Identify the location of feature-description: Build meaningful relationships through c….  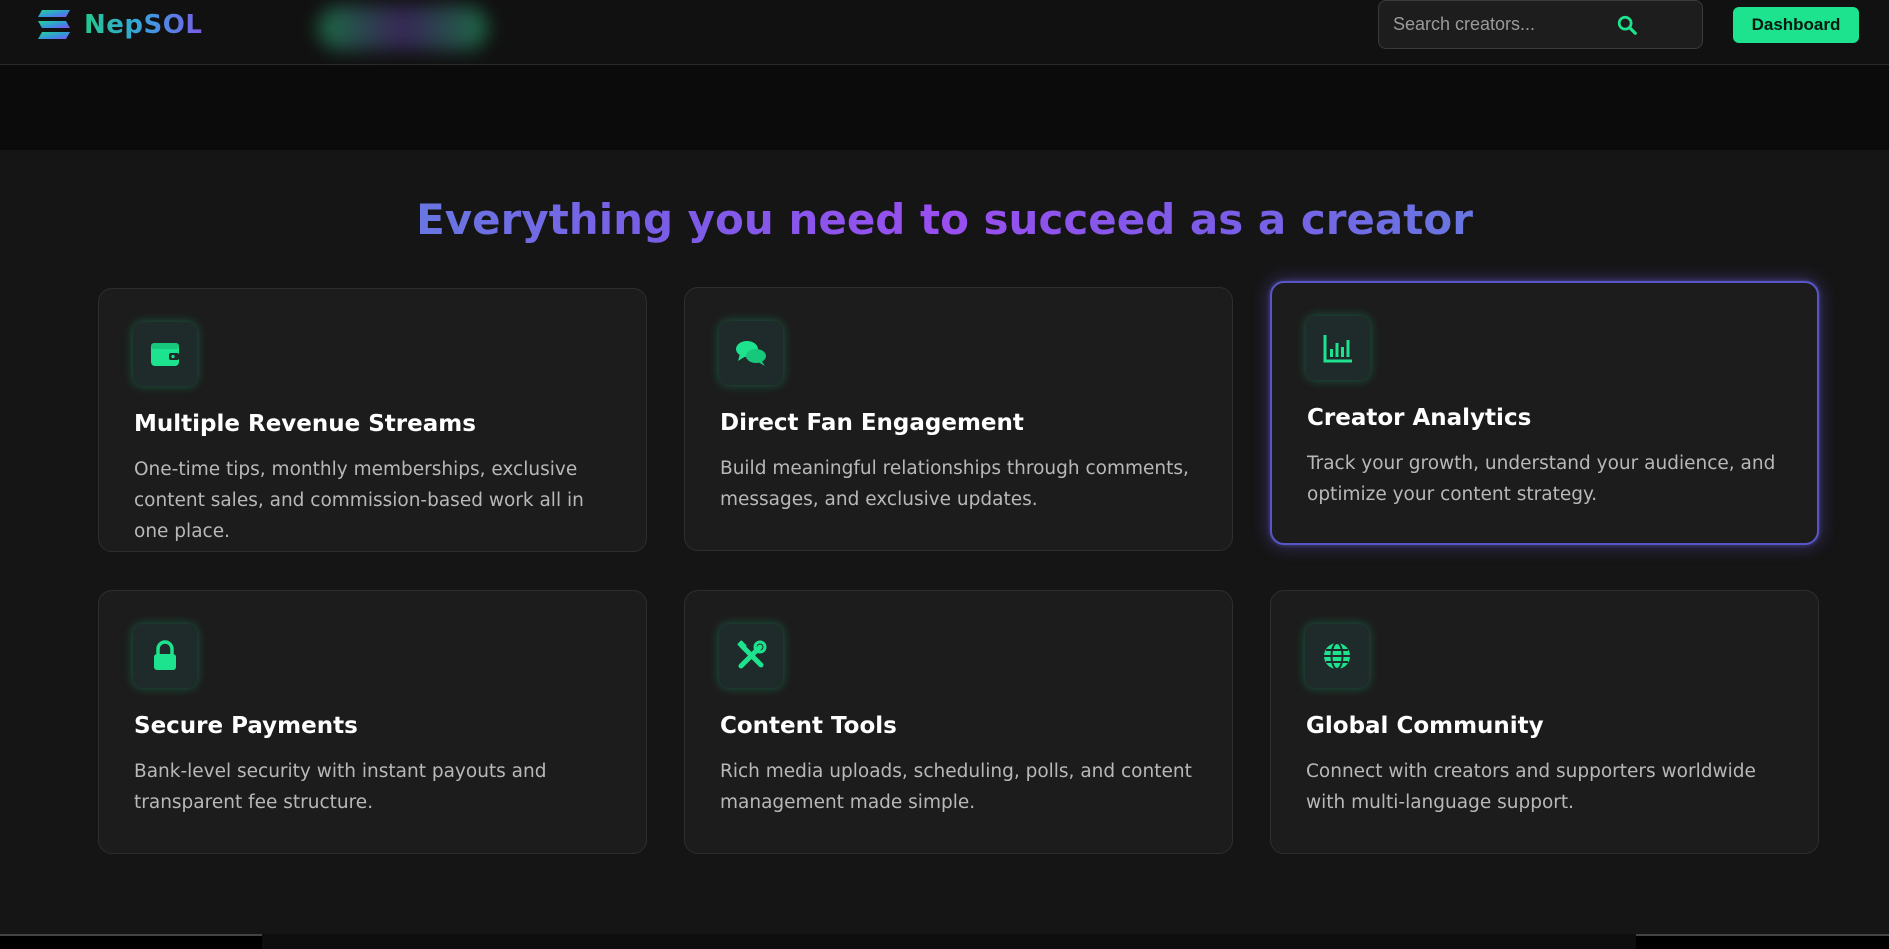
(954, 484).